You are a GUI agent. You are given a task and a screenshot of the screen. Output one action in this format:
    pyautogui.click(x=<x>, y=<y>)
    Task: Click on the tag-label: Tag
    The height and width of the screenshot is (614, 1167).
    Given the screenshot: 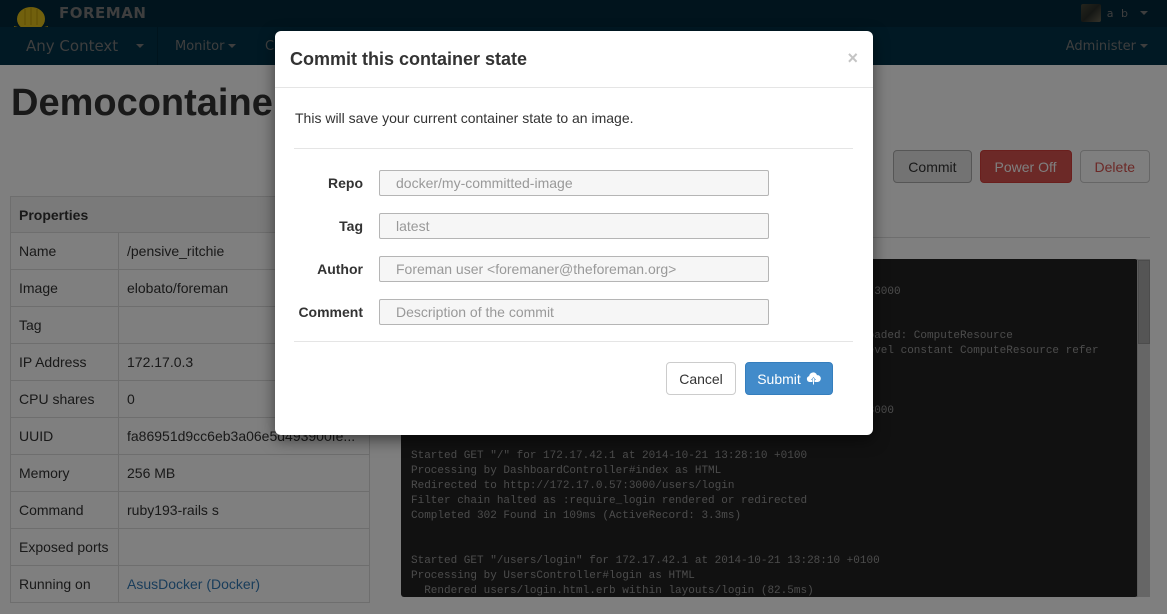 What is the action you would take?
    pyautogui.click(x=351, y=226)
    